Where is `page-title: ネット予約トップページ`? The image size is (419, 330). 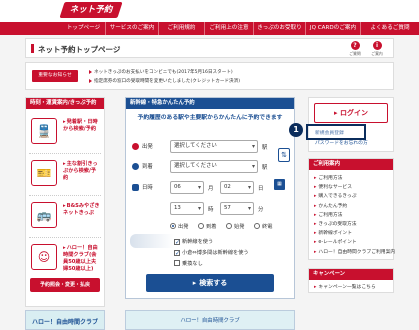 page-title: ネット予約トップページ is located at coordinates (79, 49).